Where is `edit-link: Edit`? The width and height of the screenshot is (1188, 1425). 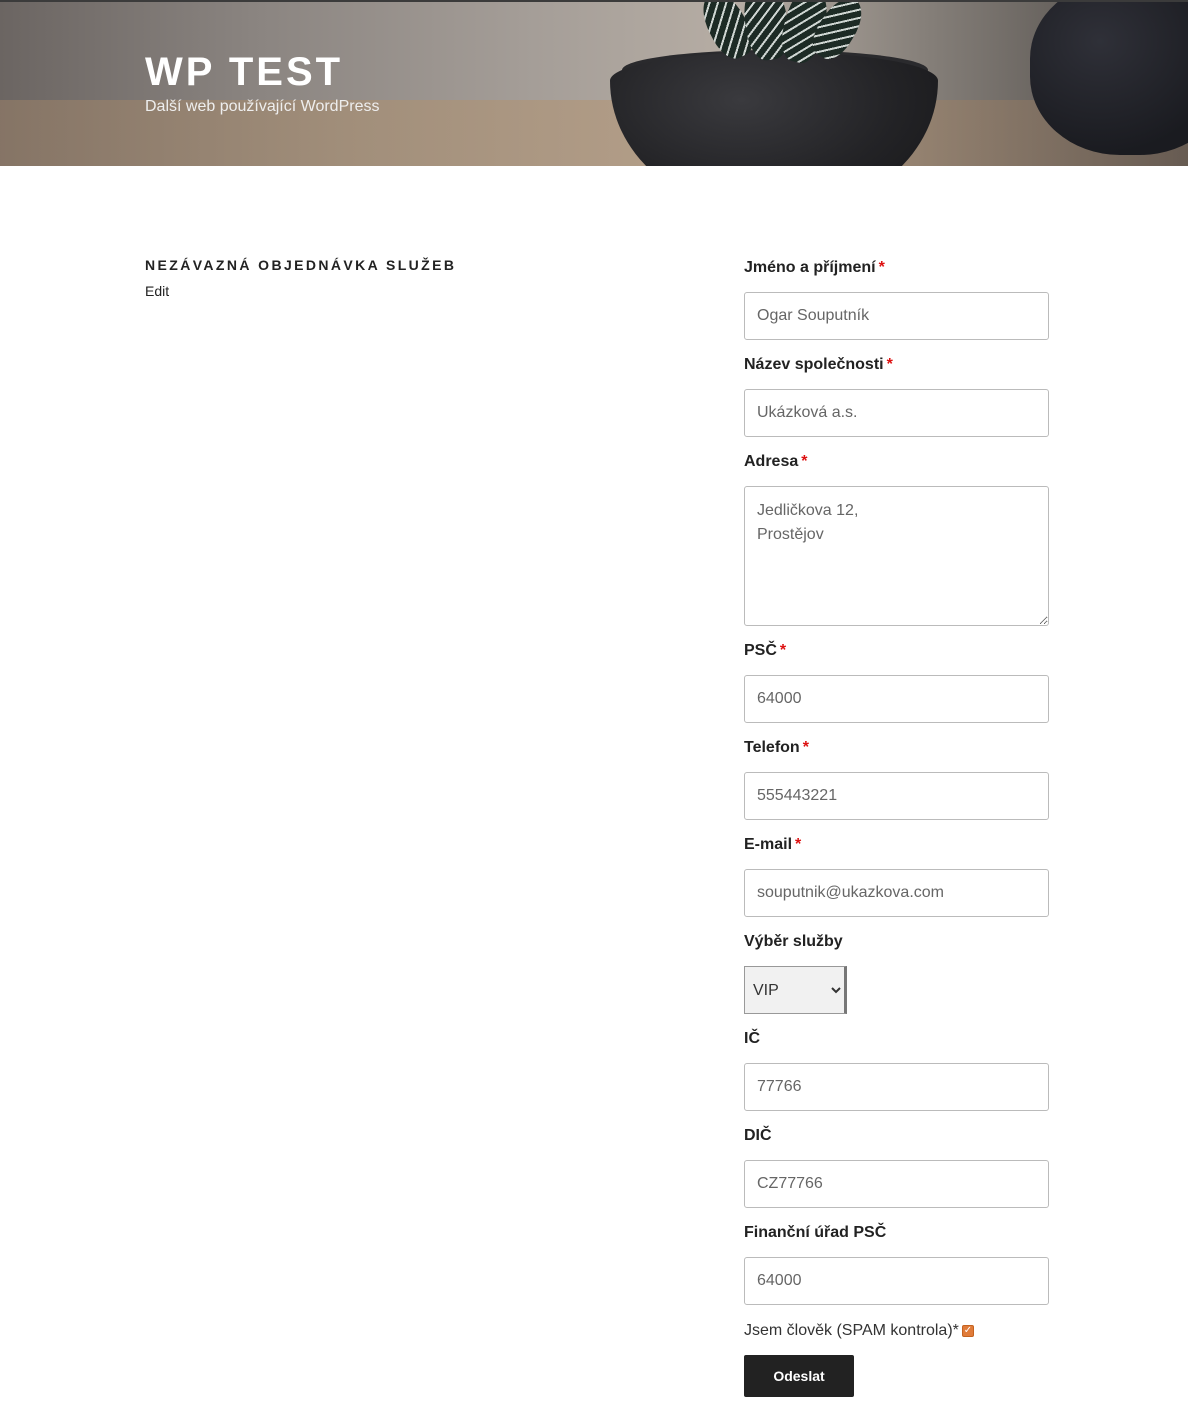 edit-link: Edit is located at coordinates (157, 291).